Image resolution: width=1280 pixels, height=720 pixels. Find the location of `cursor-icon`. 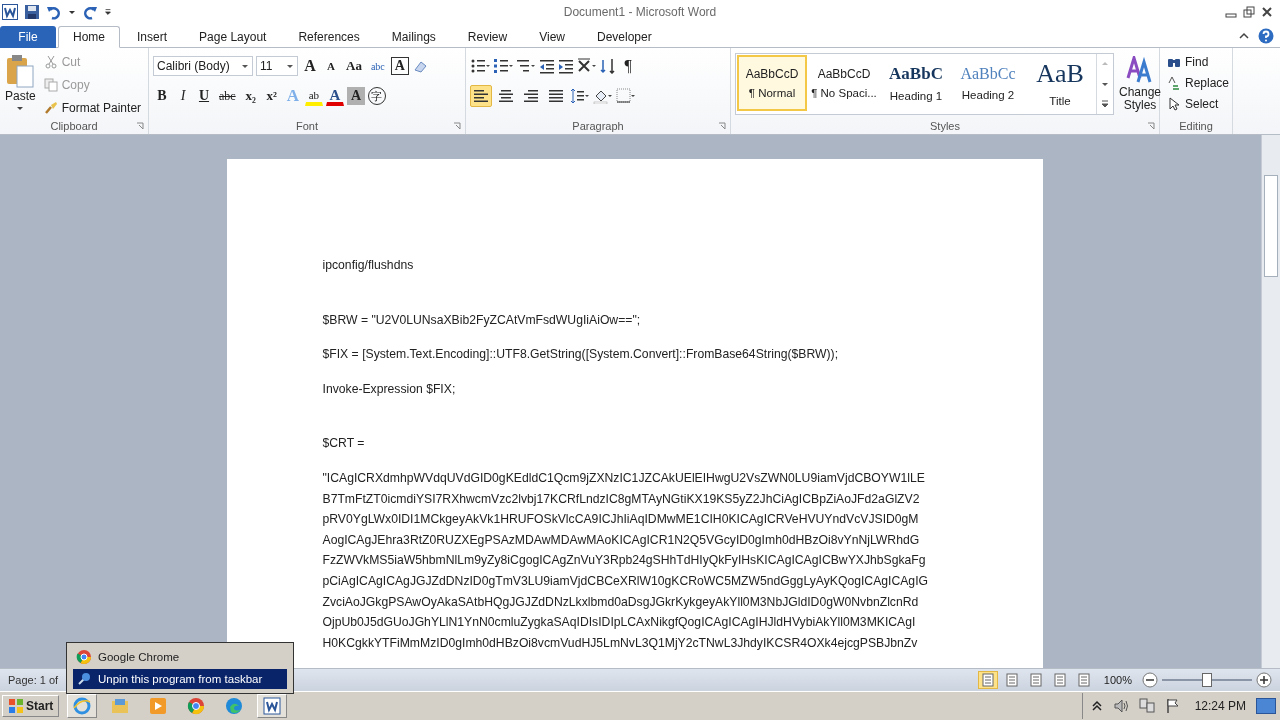

cursor-icon is located at coordinates (1174, 103).